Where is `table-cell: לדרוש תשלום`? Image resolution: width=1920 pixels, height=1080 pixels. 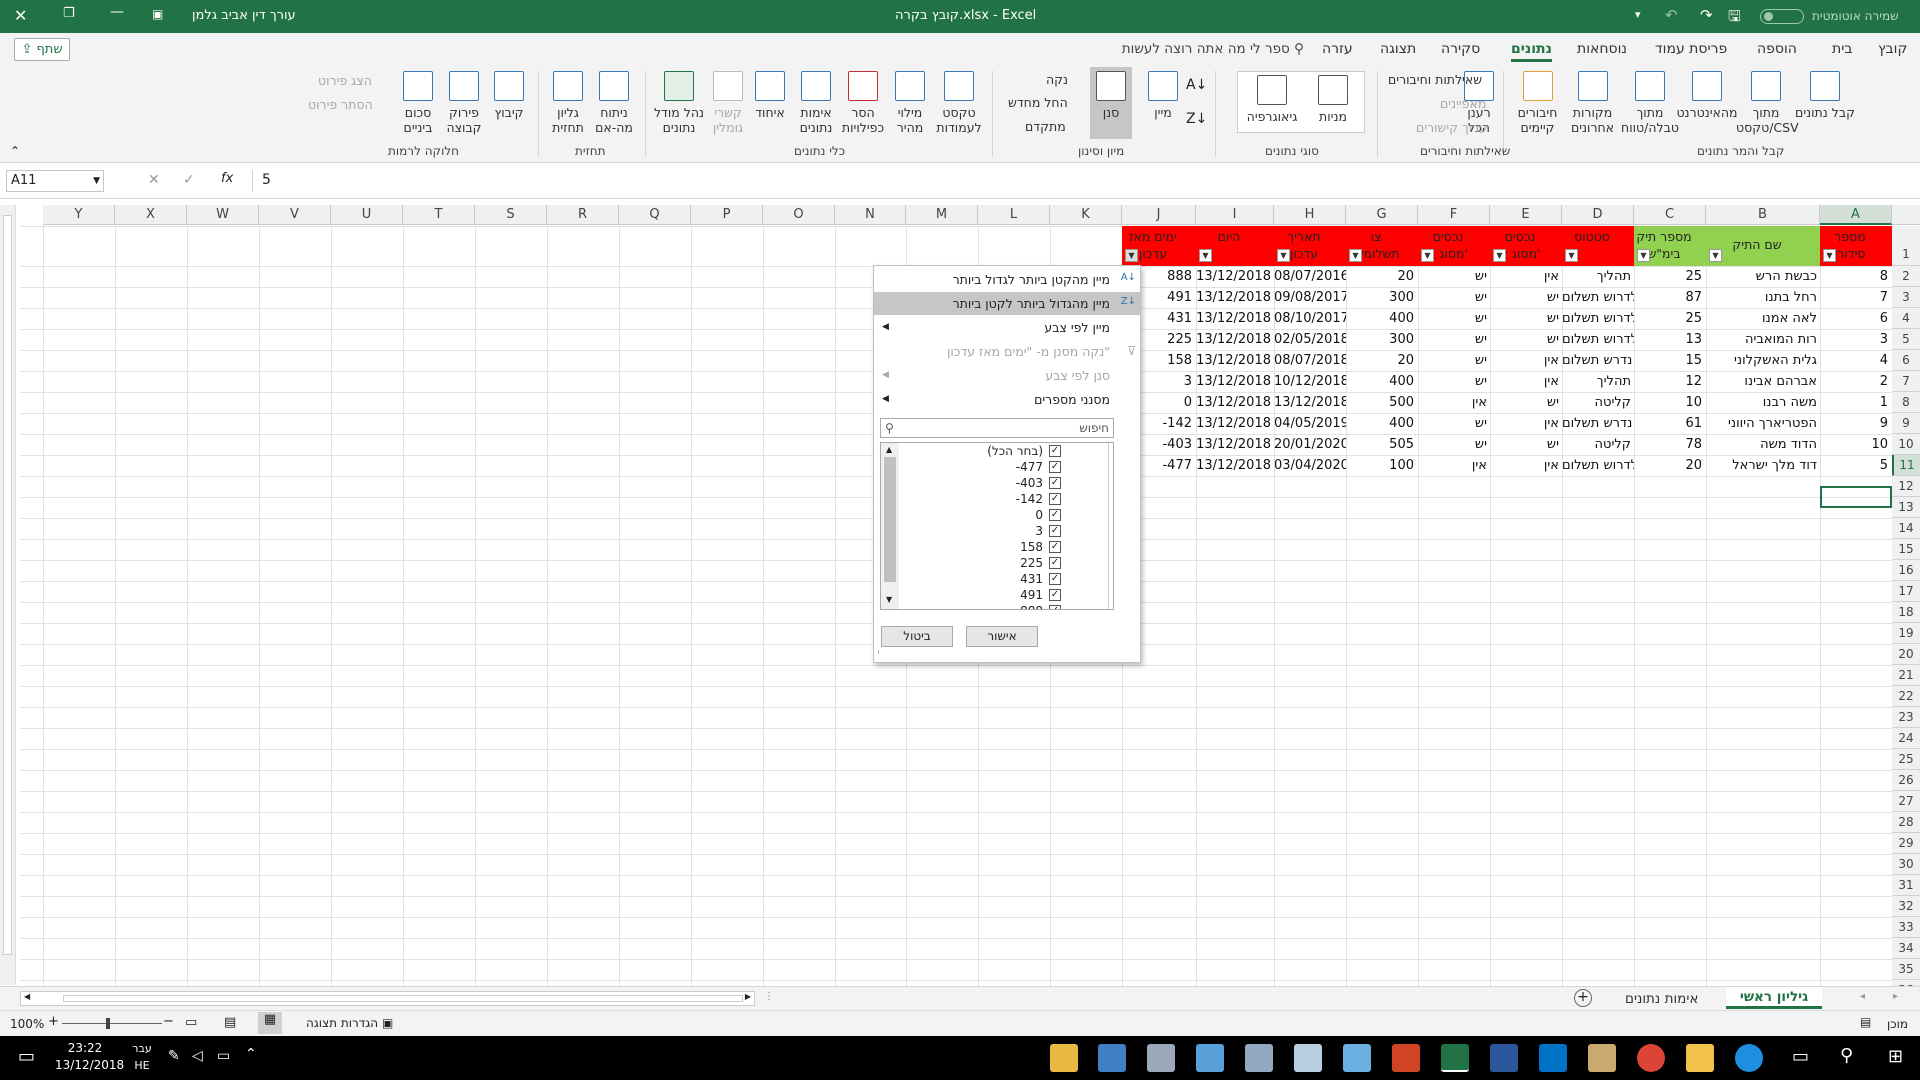
table-cell: לדרוש תשלום is located at coordinates (1598, 318).